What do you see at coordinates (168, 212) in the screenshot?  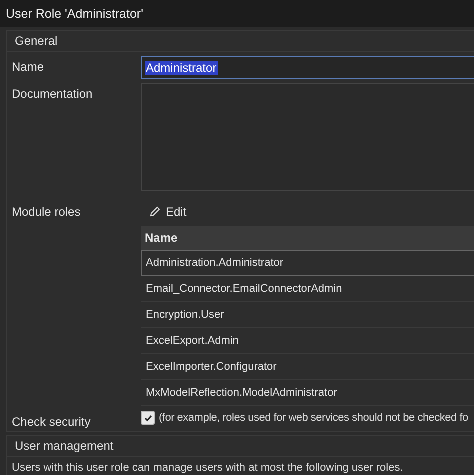 I see `edit-button: Edit` at bounding box center [168, 212].